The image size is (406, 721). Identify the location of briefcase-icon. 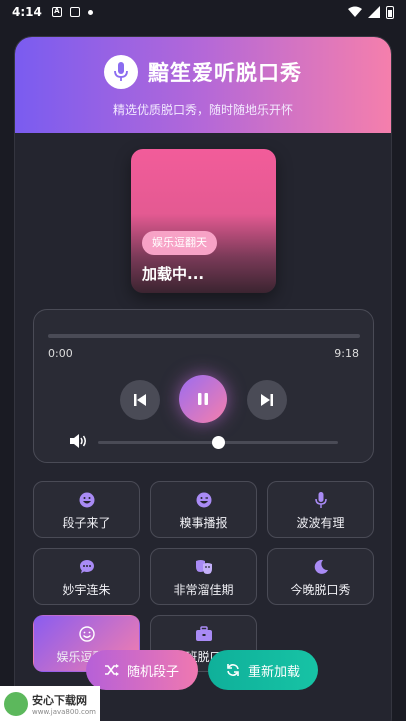
(203, 633).